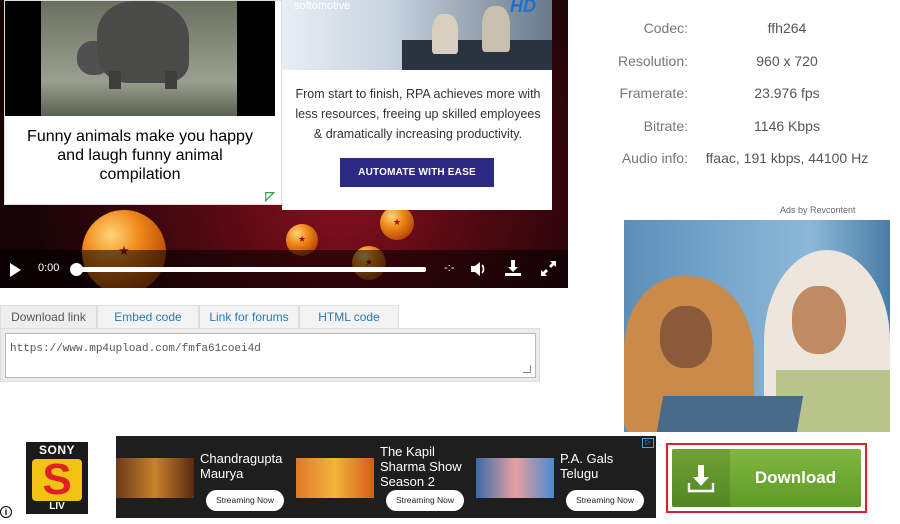 The image size is (900, 524). What do you see at coordinates (249, 317) in the screenshot?
I see `tab-link-for-forums: Link for forums` at bounding box center [249, 317].